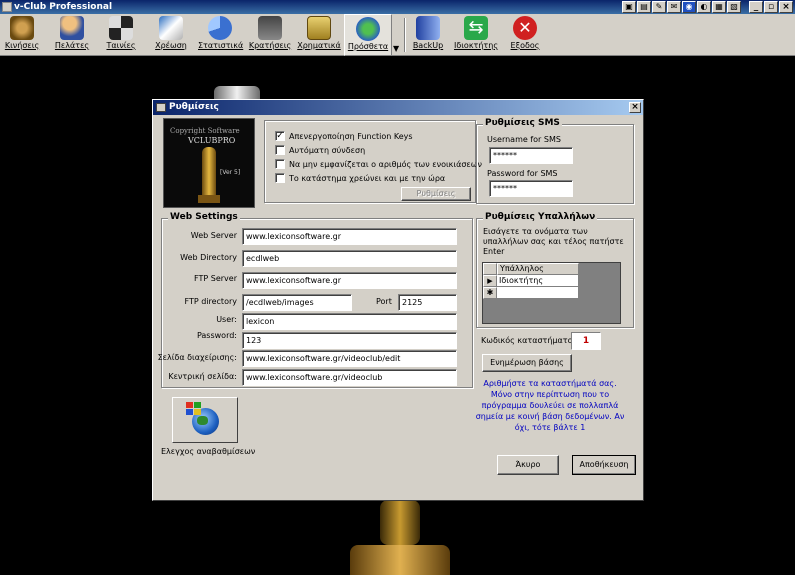 Image resolution: width=795 pixels, height=575 pixels. I want to click on oscar-statue-icon, so click(209, 172).